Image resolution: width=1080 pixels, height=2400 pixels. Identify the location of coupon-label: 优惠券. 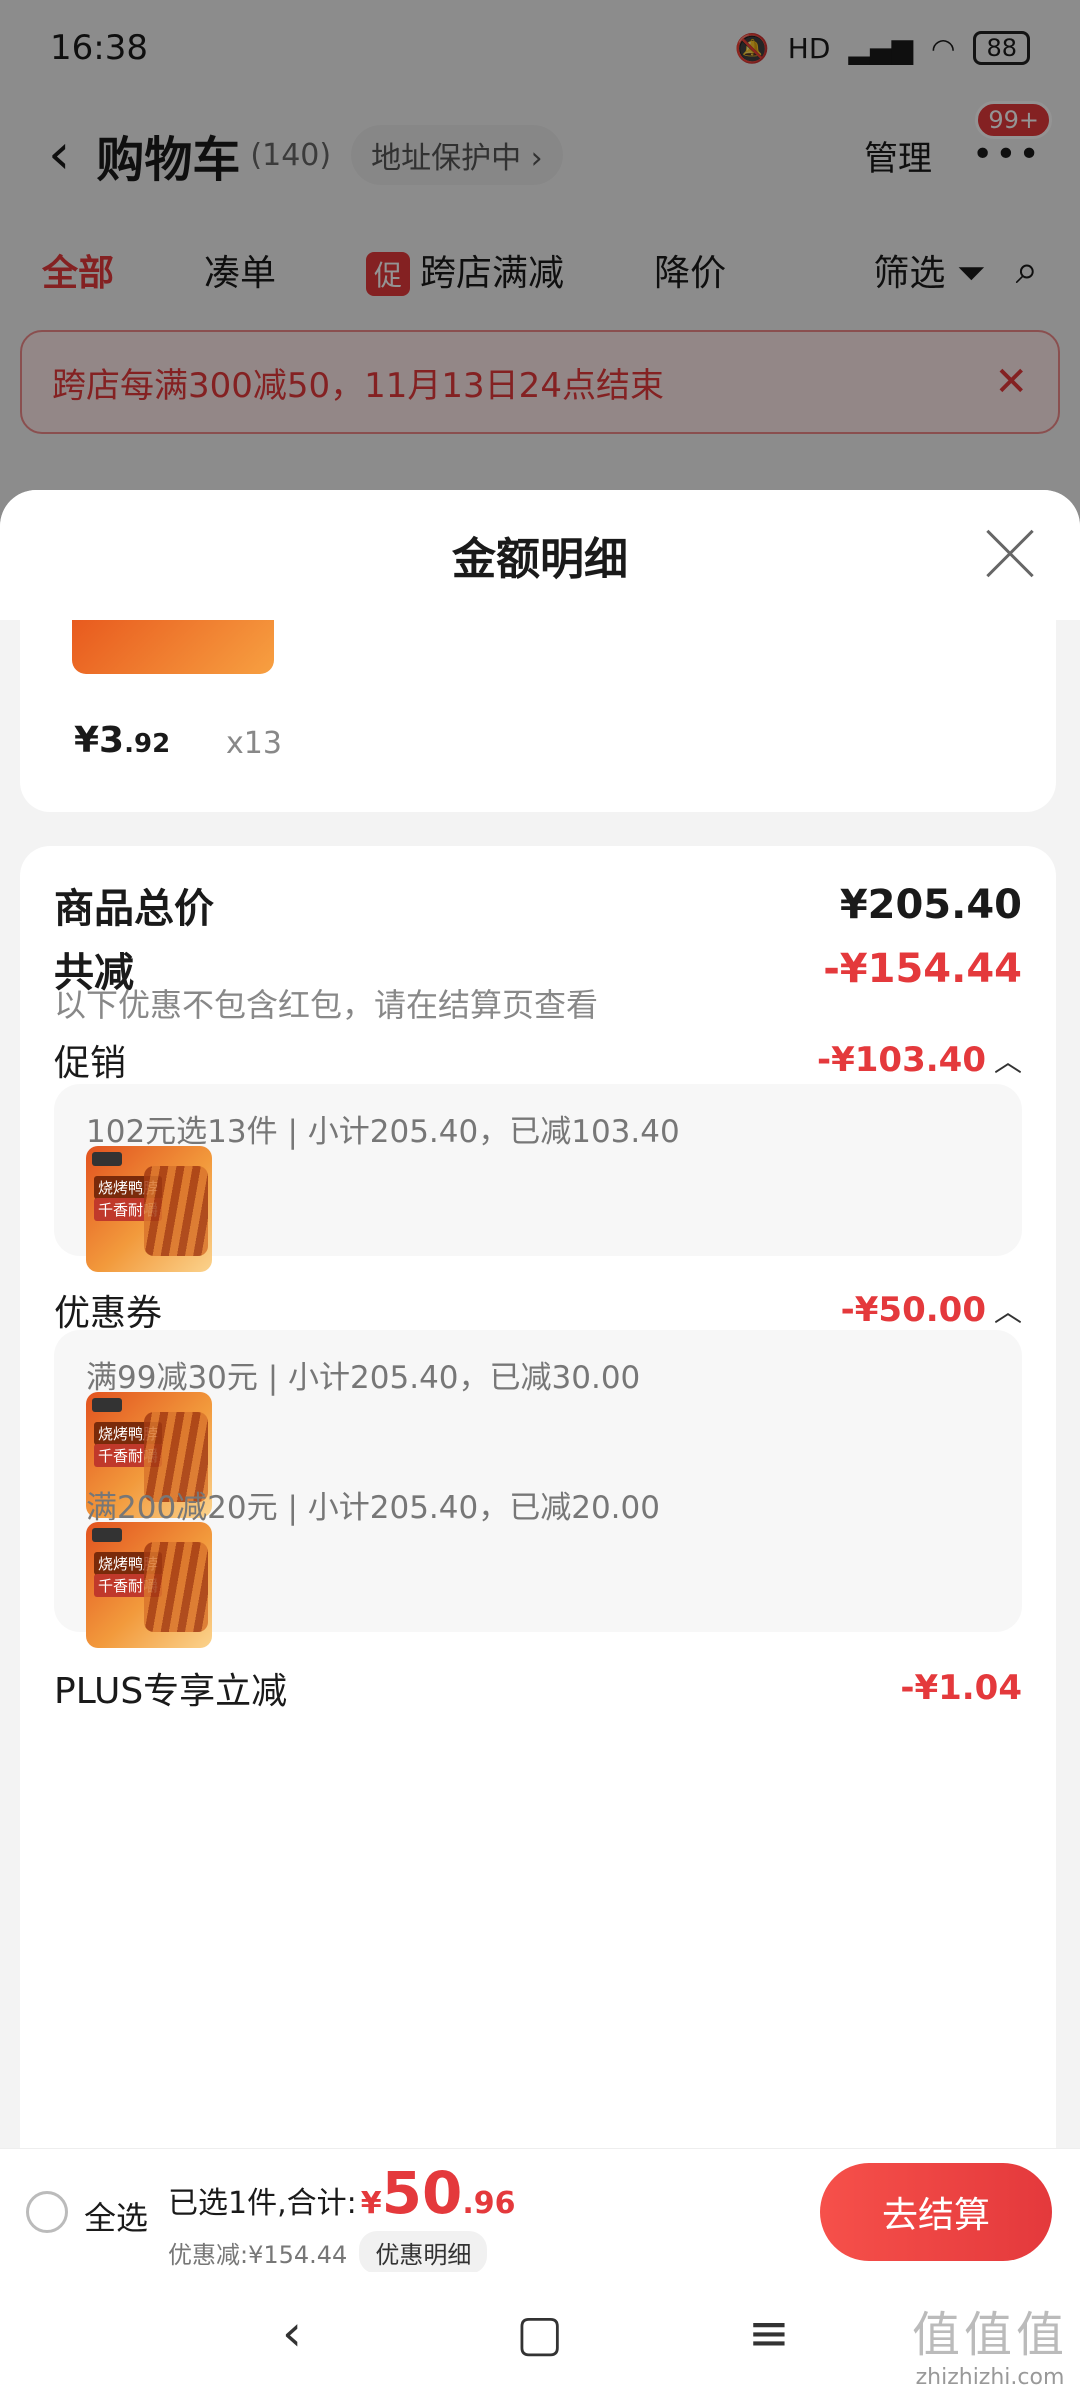
(108, 1313).